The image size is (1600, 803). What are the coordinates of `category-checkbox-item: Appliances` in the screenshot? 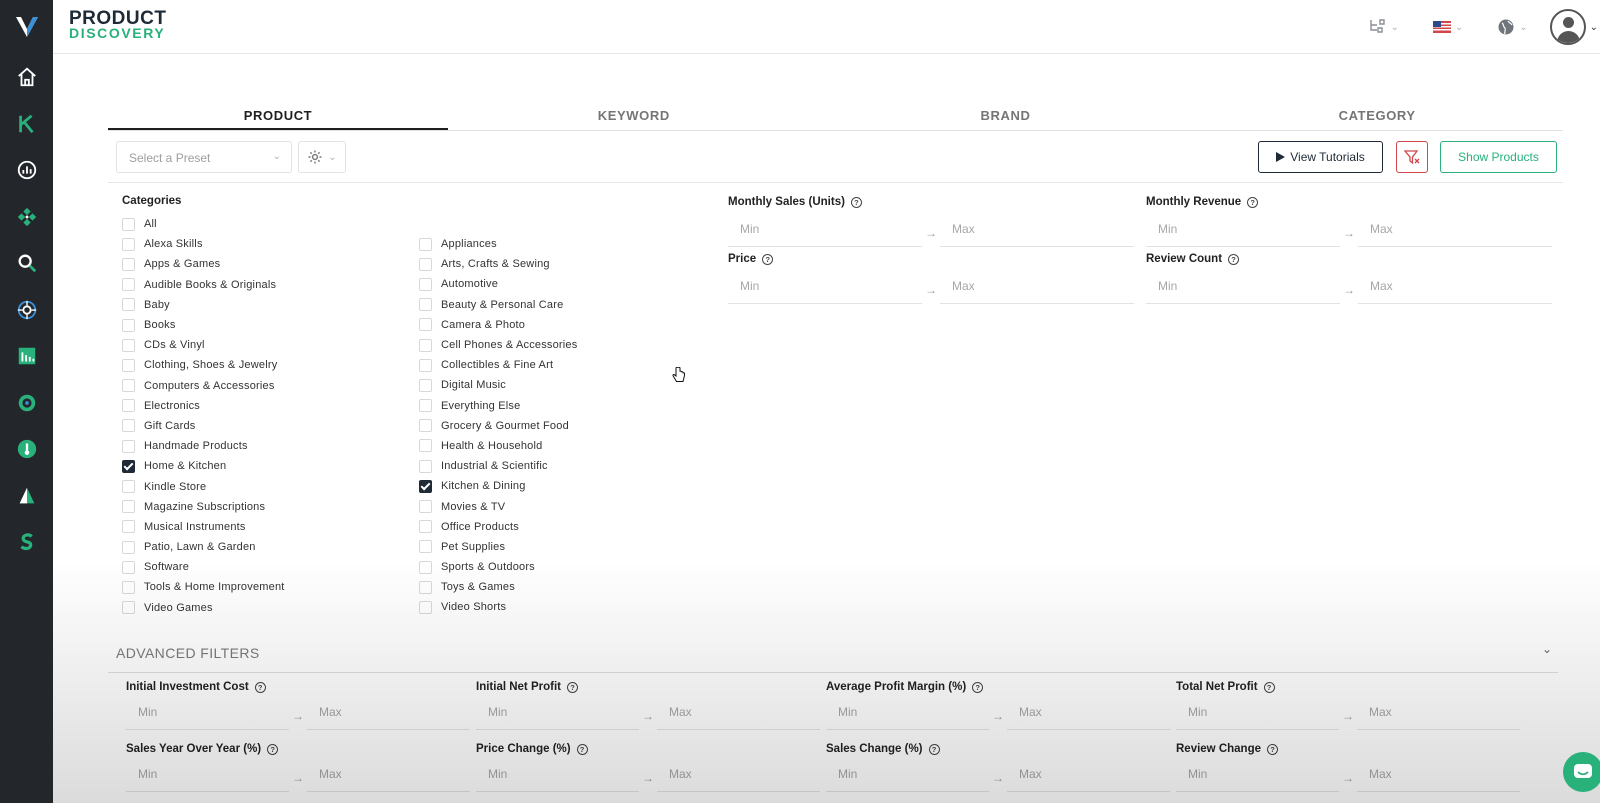 It's located at (498, 244).